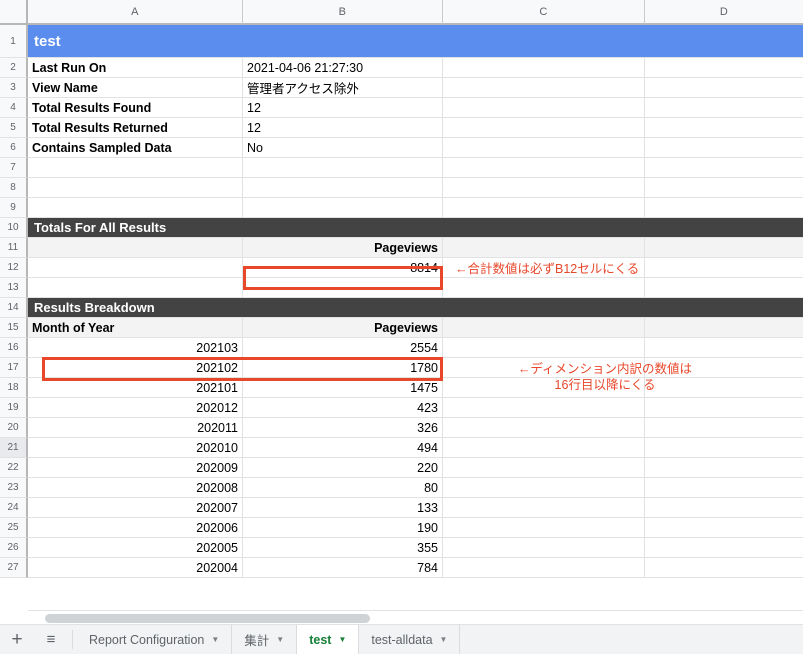 This screenshot has height=654, width=803. What do you see at coordinates (544, 88) in the screenshot?
I see `cell-C3` at bounding box center [544, 88].